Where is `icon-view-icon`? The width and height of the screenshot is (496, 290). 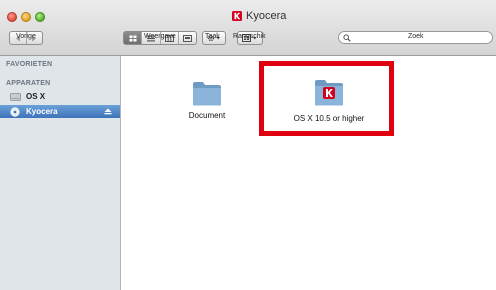 icon-view-icon is located at coordinates (133, 38).